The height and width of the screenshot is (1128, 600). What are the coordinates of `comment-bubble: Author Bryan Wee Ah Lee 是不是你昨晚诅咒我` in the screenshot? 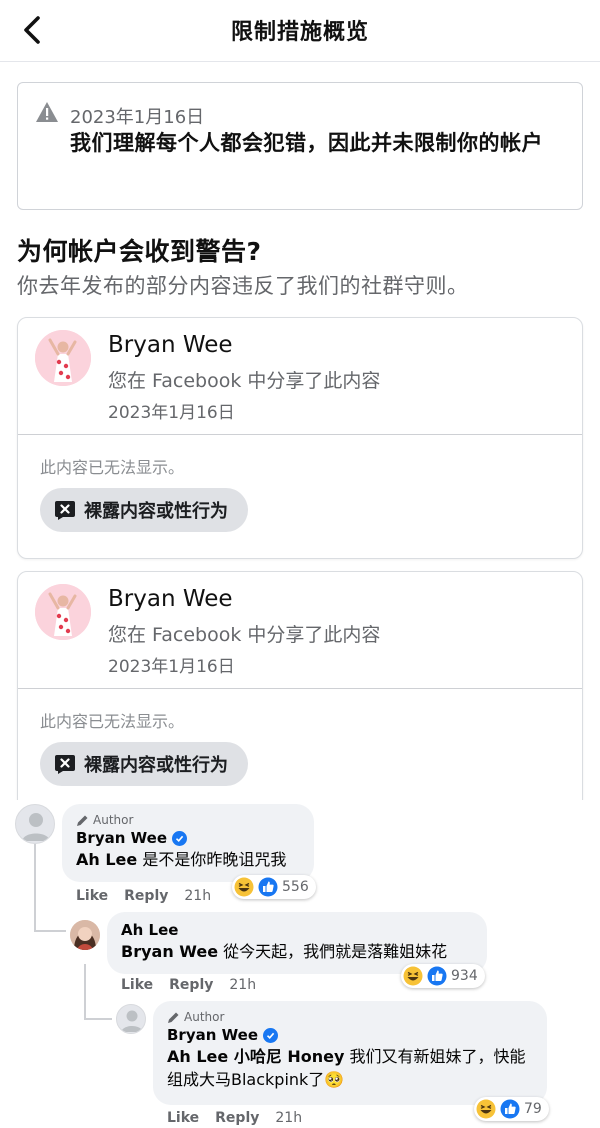 It's located at (188, 843).